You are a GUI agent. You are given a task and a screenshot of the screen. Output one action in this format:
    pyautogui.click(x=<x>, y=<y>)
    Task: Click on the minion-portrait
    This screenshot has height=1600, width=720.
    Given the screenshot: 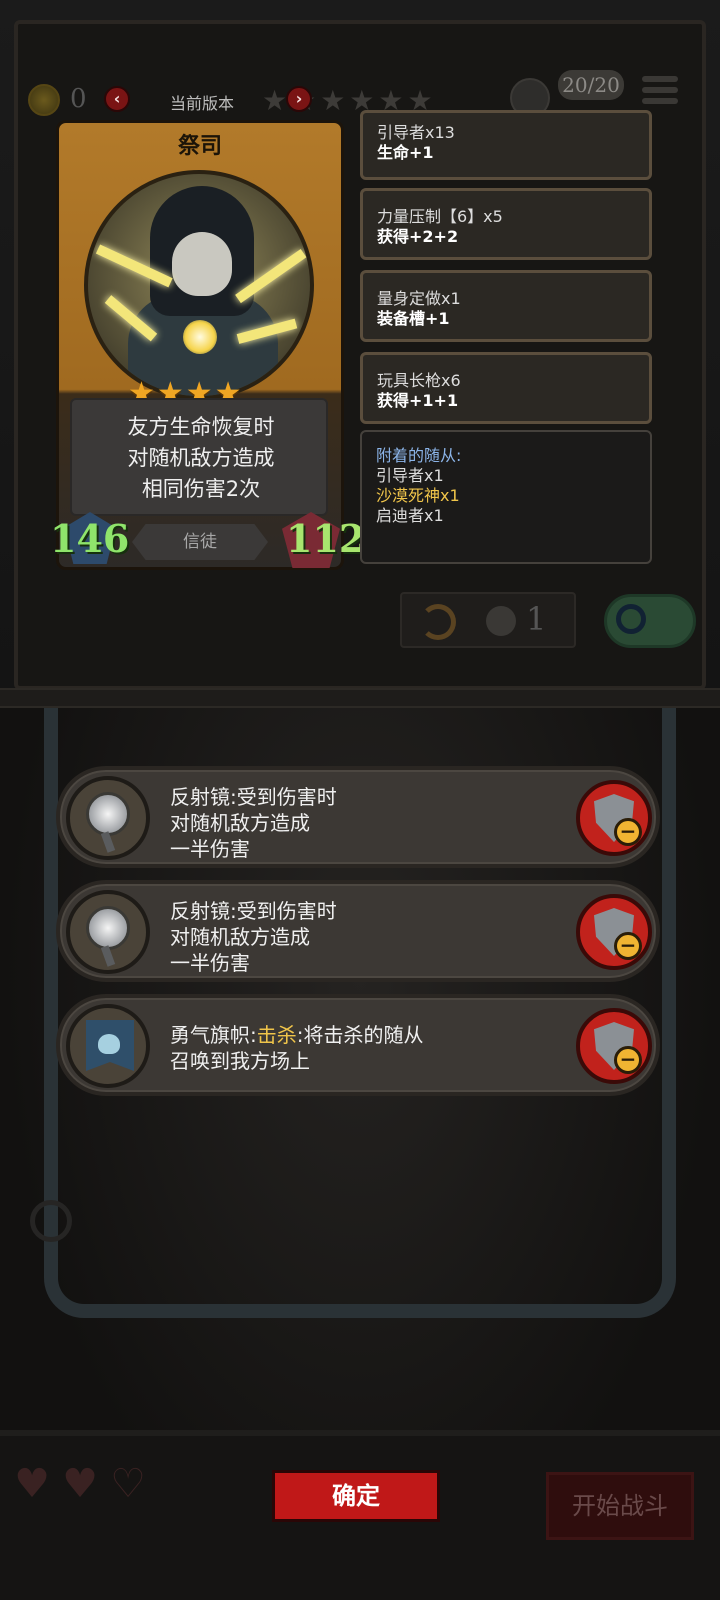 What is the action you would take?
    pyautogui.click(x=199, y=285)
    